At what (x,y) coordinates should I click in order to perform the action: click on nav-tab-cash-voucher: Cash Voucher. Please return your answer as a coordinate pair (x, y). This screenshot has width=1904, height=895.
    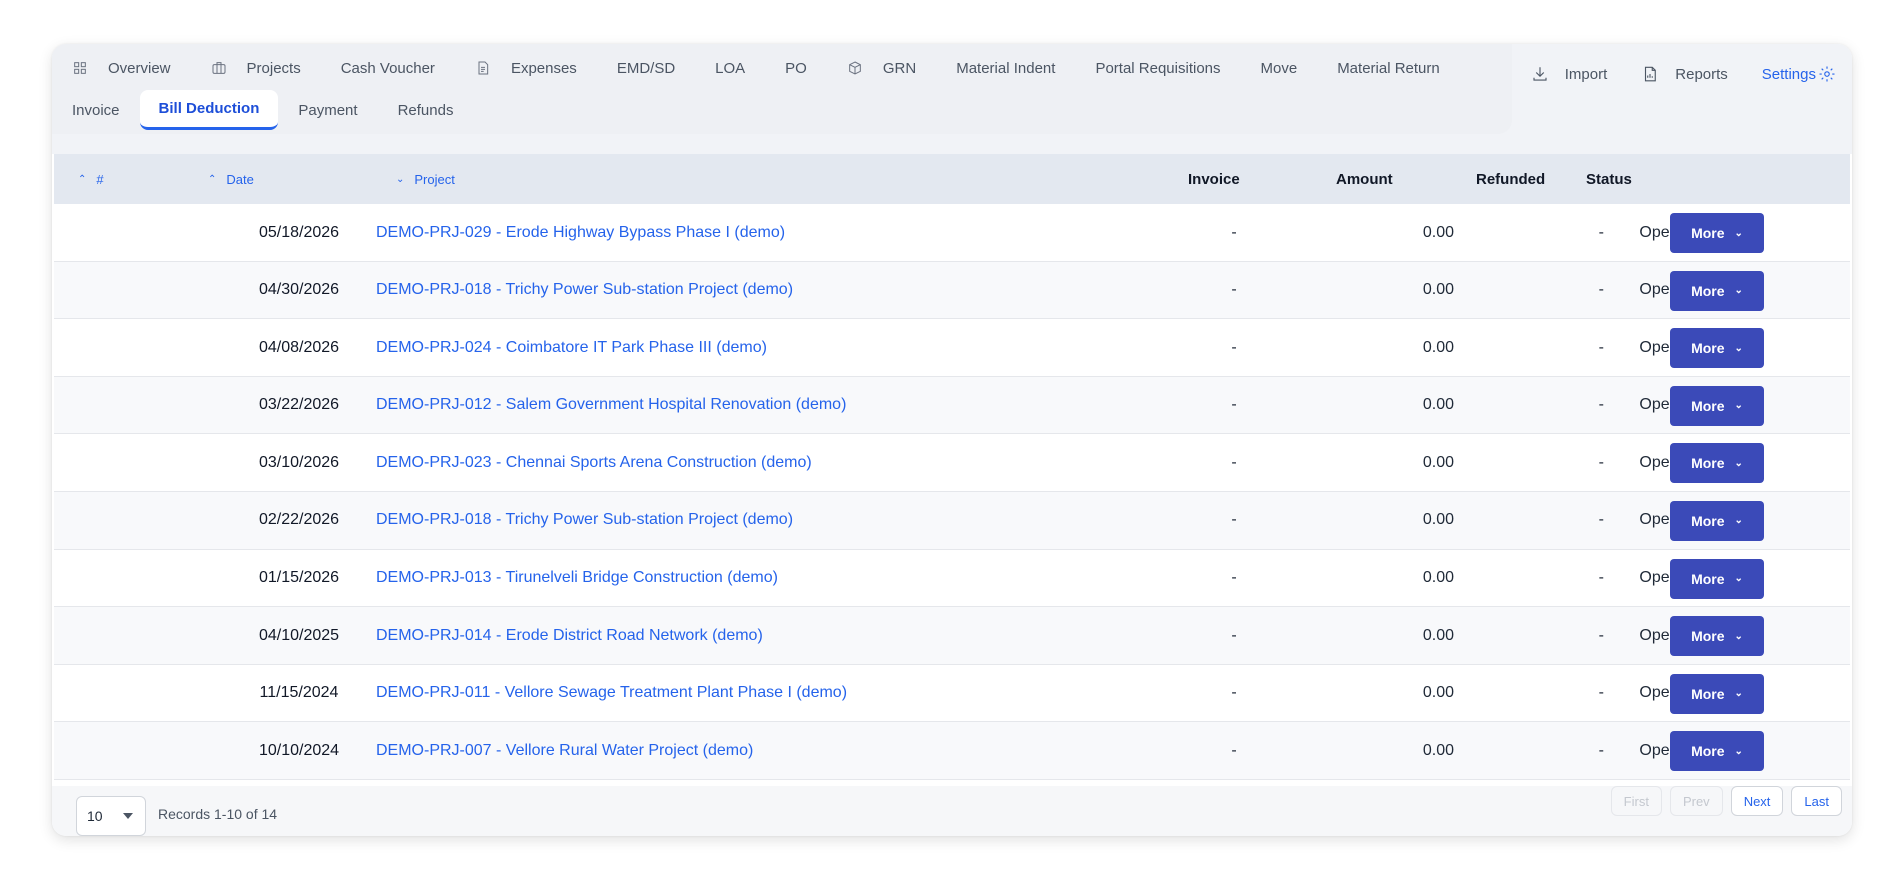
    Looking at the image, I should click on (388, 68).